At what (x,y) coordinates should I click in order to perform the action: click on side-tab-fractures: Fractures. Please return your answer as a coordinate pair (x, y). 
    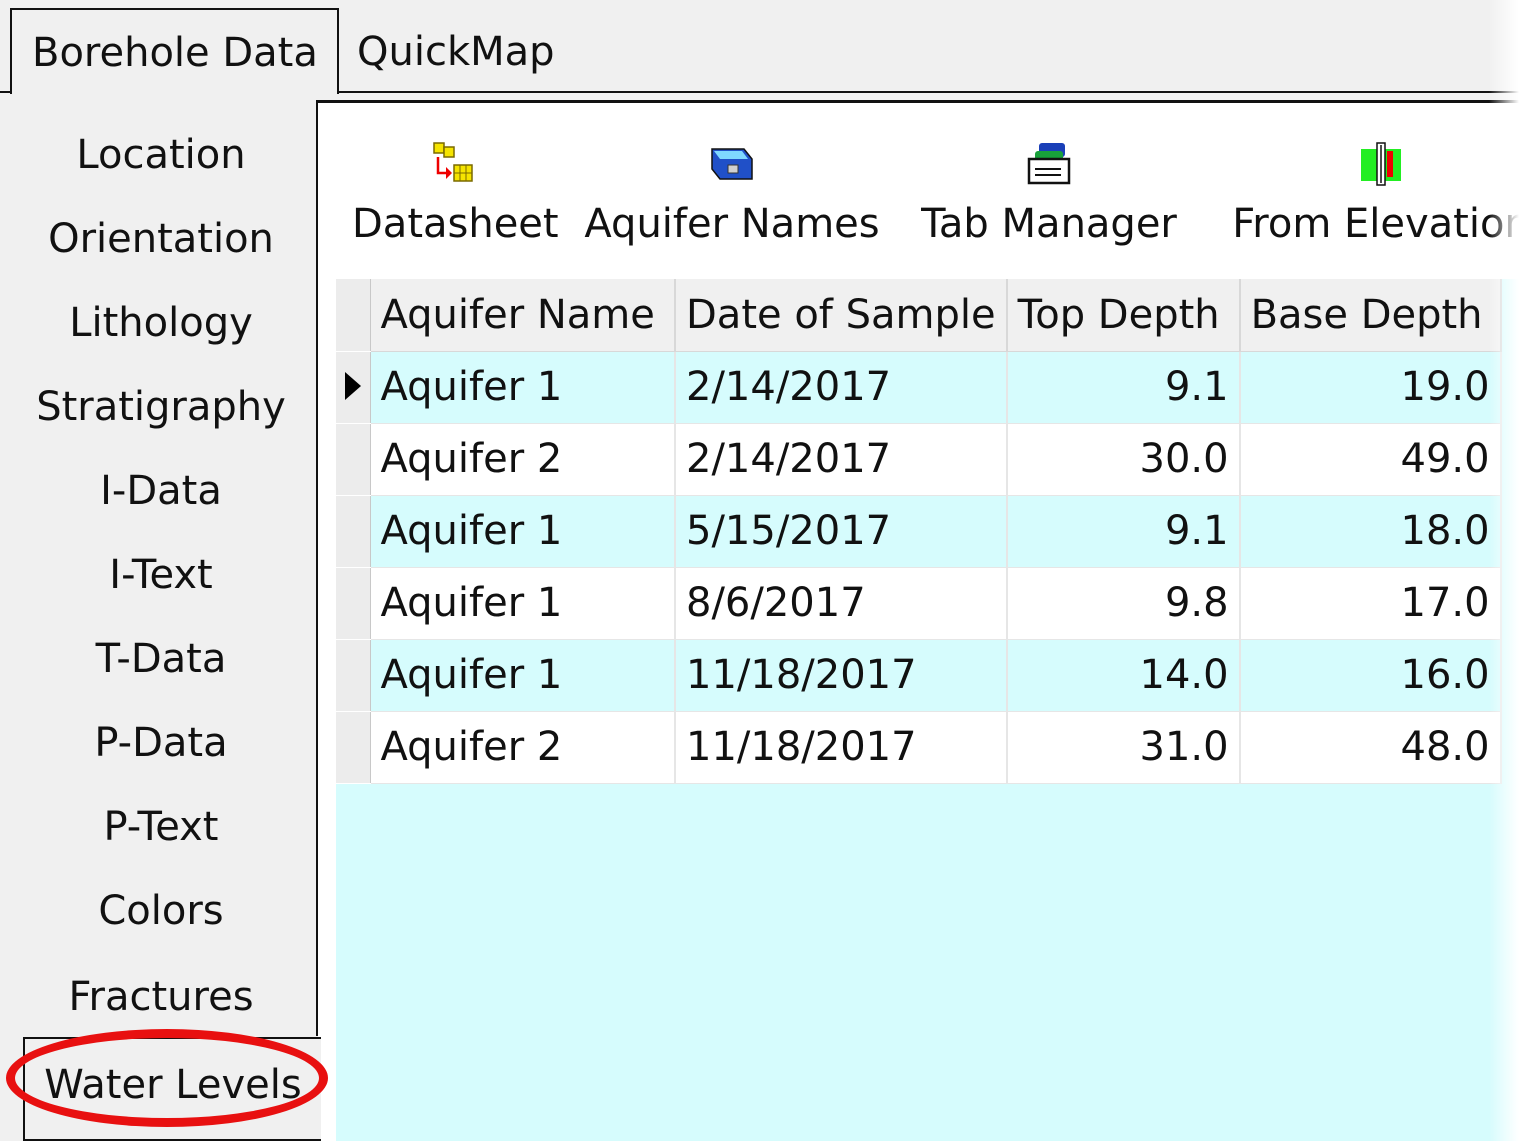
    Looking at the image, I should click on (161, 997).